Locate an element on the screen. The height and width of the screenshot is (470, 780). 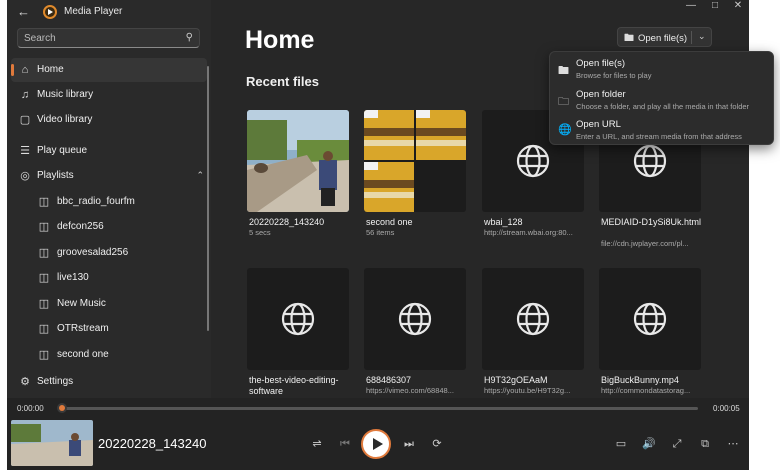
tile-name: wbai_128 is located at coordinates (503, 222).